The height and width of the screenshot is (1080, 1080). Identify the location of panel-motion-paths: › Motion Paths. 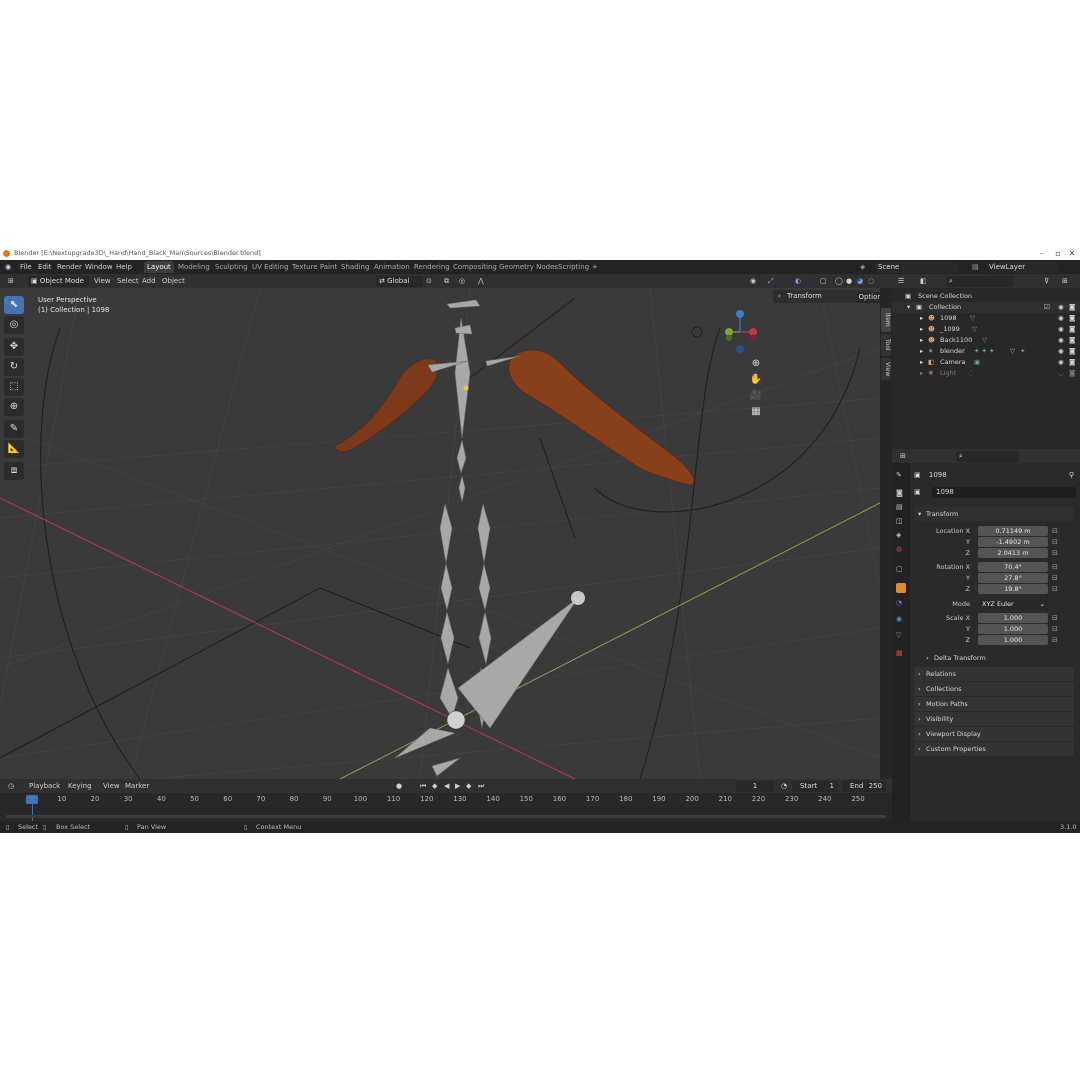
(994, 704).